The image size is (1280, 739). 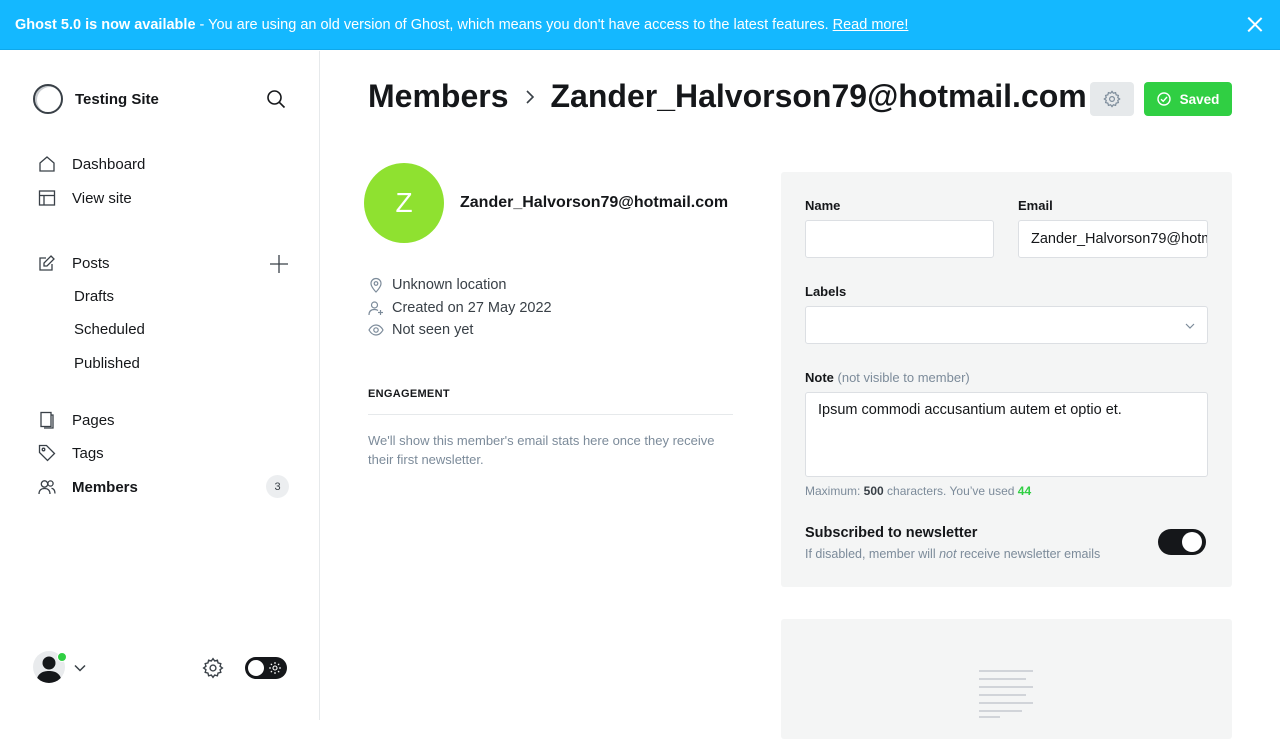 I want to click on sidebar-item-pages: Pages, so click(x=76, y=420).